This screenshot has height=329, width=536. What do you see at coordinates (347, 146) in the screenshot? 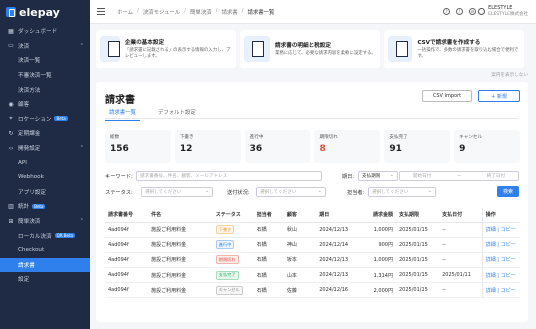
I see `stat-card: 期限切れ 8` at bounding box center [347, 146].